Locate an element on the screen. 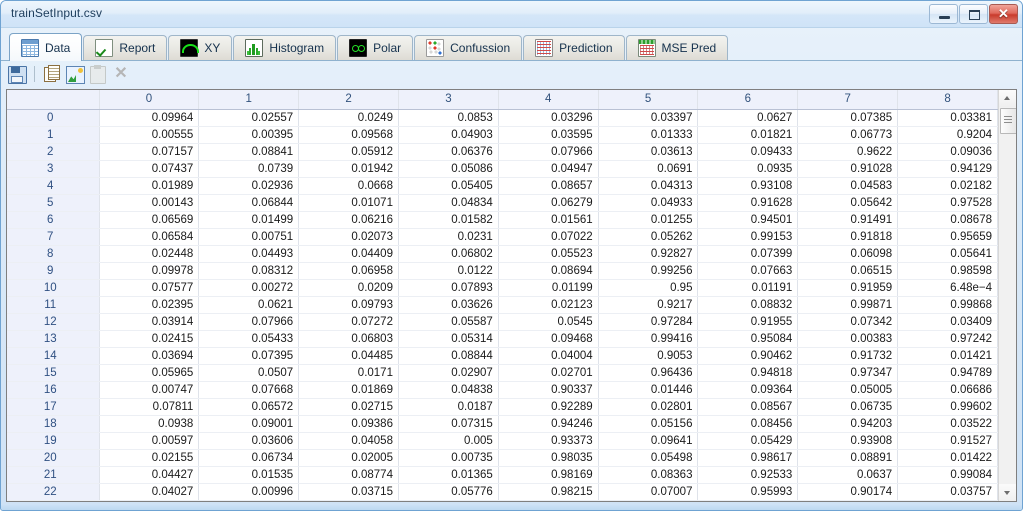 This screenshot has height=511, width=1023. table-cell: 0.01199 is located at coordinates (548, 288).